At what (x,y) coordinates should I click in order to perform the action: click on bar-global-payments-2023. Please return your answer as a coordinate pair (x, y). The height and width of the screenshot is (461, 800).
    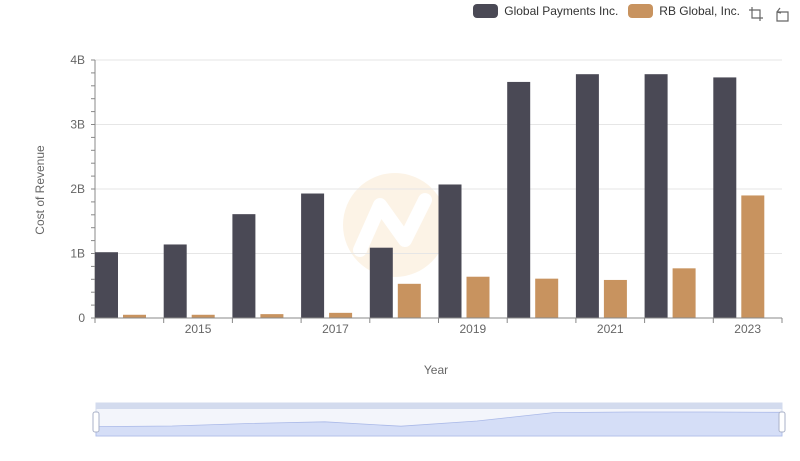
    Looking at the image, I should click on (725, 197).